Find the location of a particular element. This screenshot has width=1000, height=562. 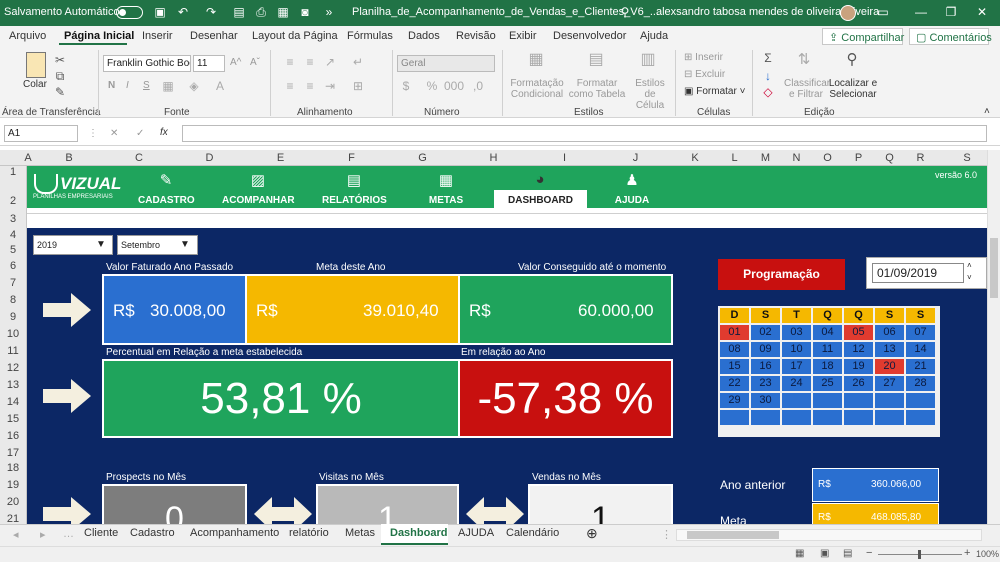

align-top-icon: ≡ is located at coordinates (290, 62).